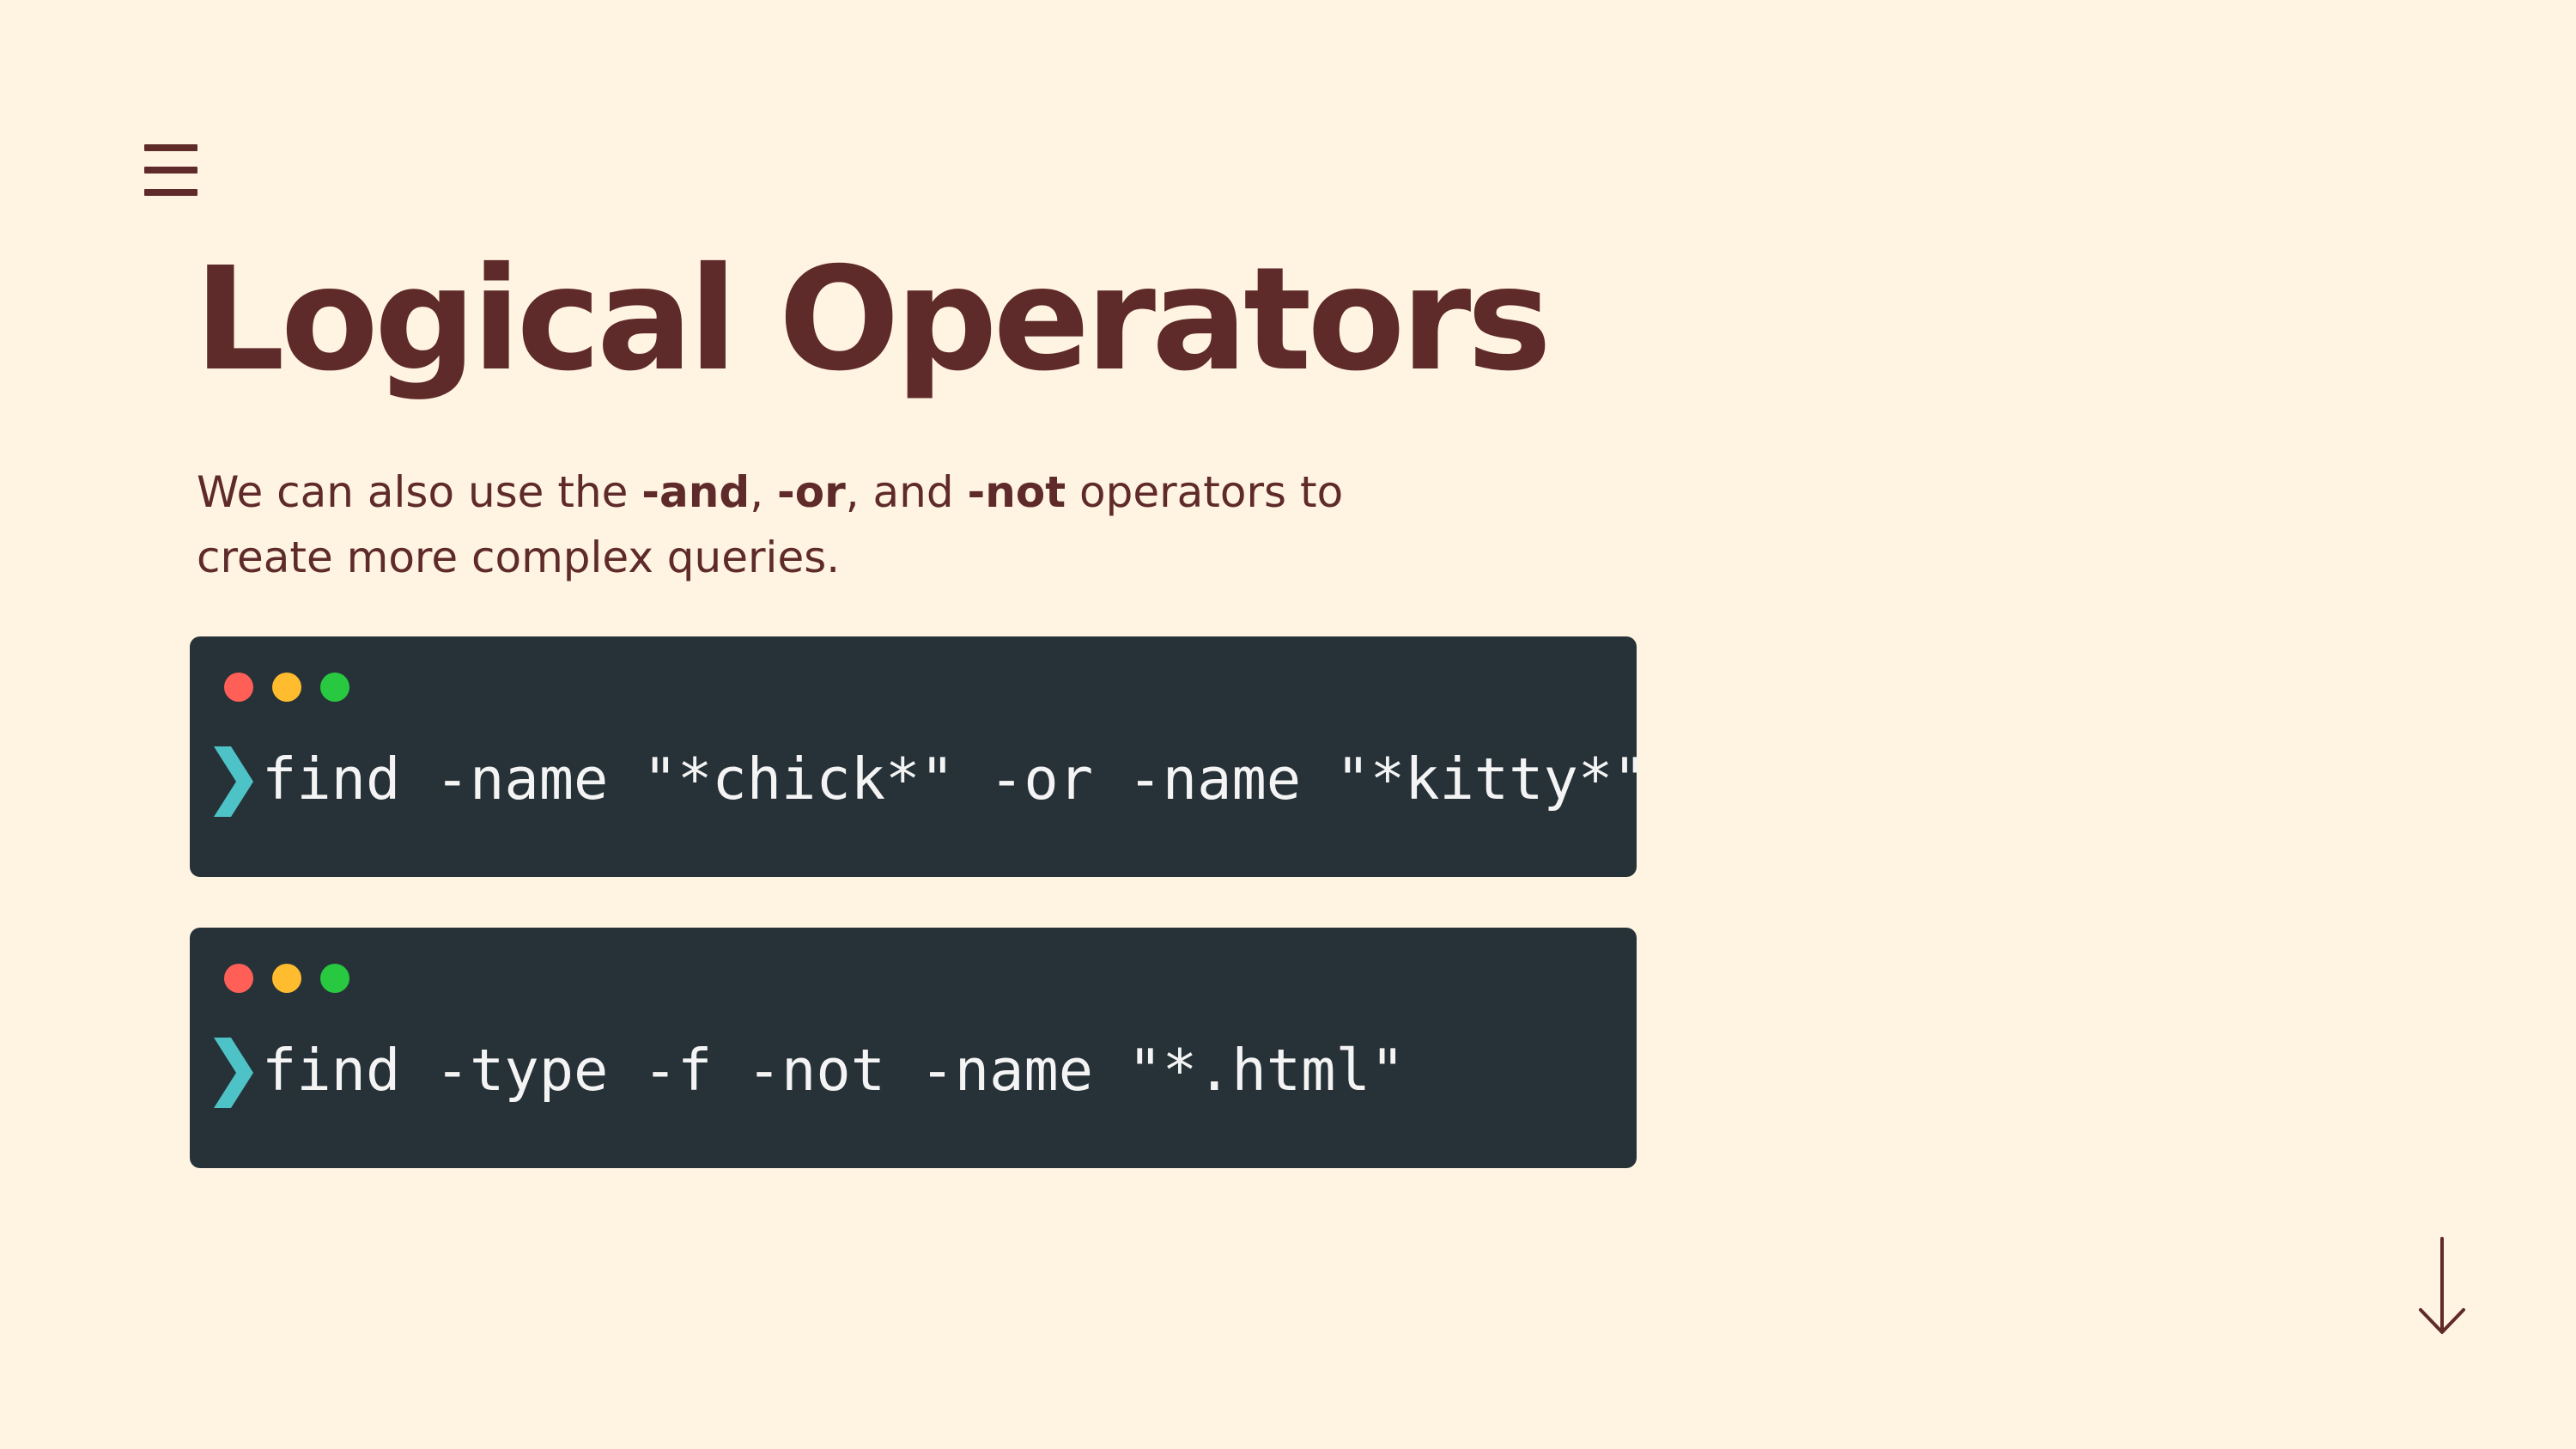 Image resolution: width=2576 pixels, height=1449 pixels. Describe the element at coordinates (695, 492) in the screenshot. I see `operator-and: -and` at that location.